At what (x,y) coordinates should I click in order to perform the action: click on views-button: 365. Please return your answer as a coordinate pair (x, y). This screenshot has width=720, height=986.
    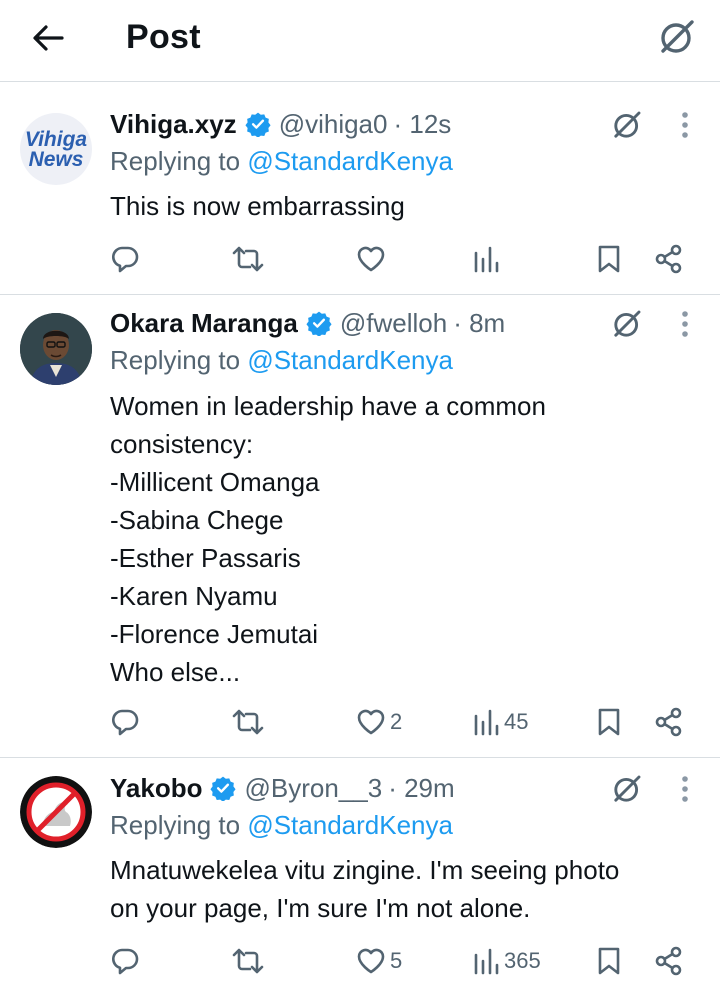
    Looking at the image, I should click on (506, 961).